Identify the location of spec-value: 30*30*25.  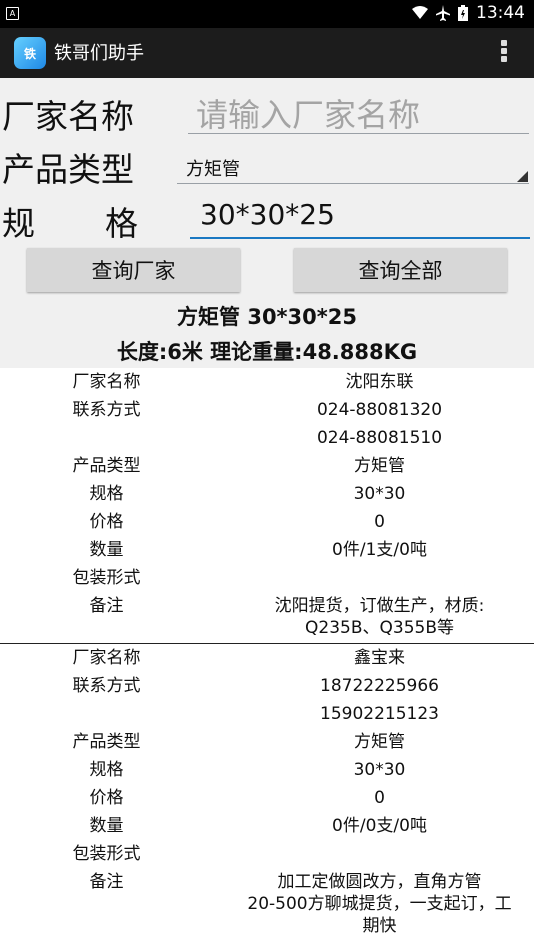
(267, 214).